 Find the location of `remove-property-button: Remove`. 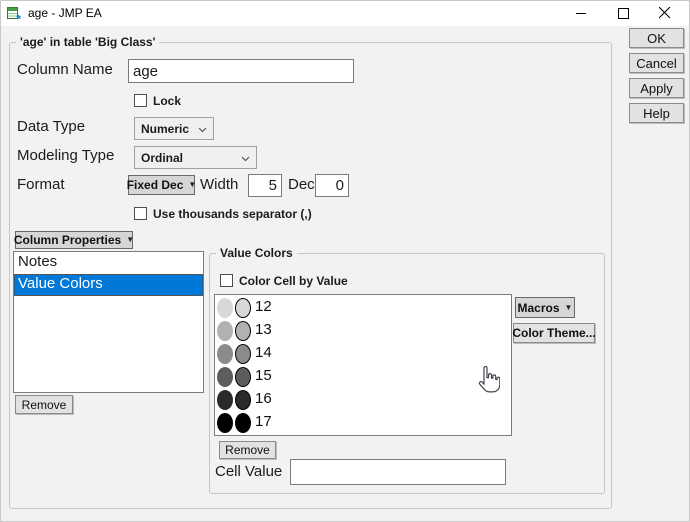

remove-property-button: Remove is located at coordinates (44, 404).